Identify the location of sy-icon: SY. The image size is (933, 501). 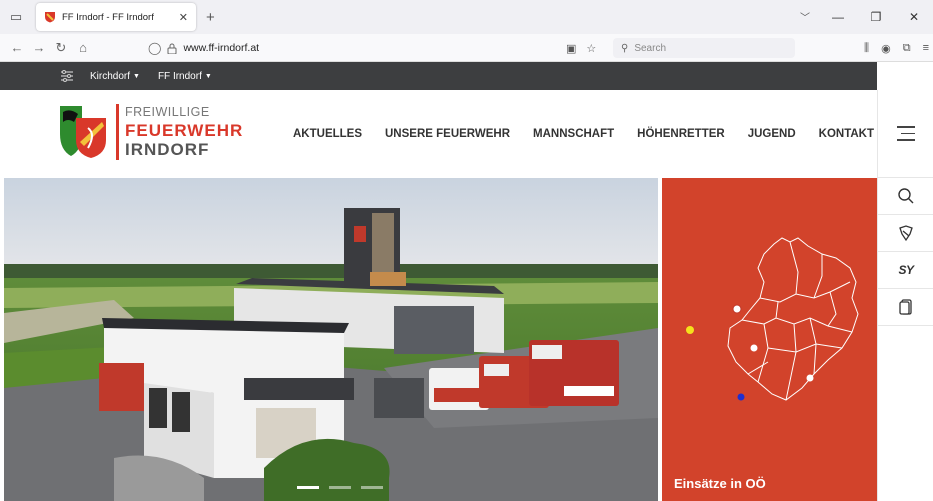
(905, 270).